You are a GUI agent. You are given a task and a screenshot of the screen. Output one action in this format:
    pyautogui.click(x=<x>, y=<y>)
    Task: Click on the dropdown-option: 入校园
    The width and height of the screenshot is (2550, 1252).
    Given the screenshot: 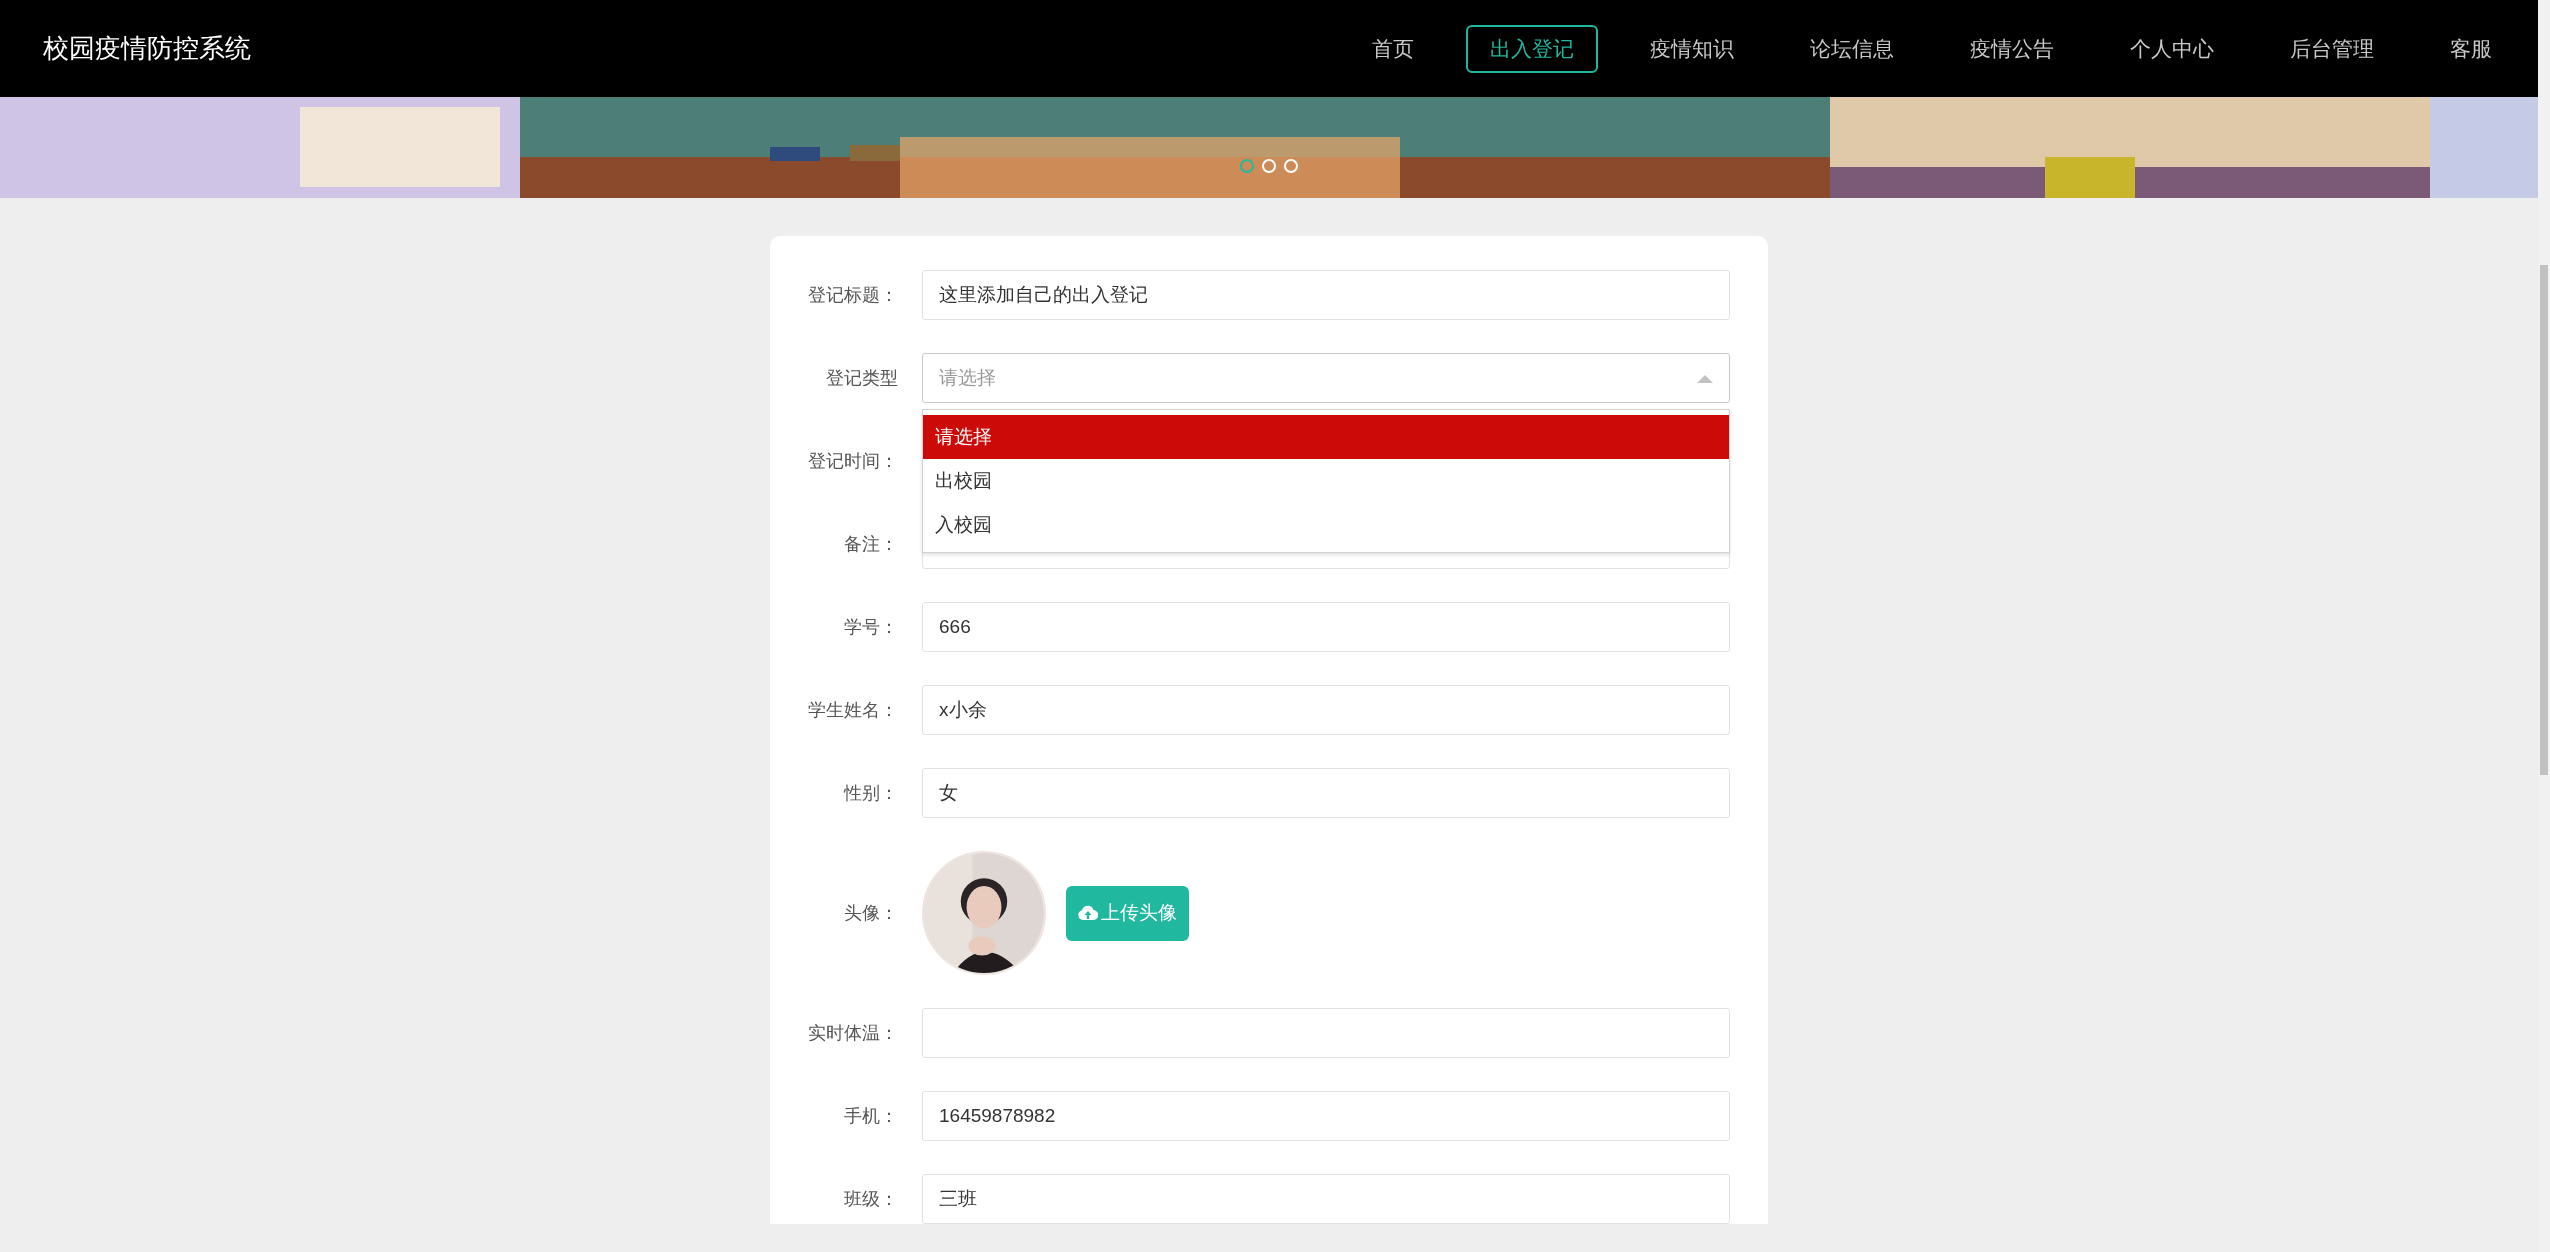 What is the action you would take?
    pyautogui.click(x=1326, y=525)
    